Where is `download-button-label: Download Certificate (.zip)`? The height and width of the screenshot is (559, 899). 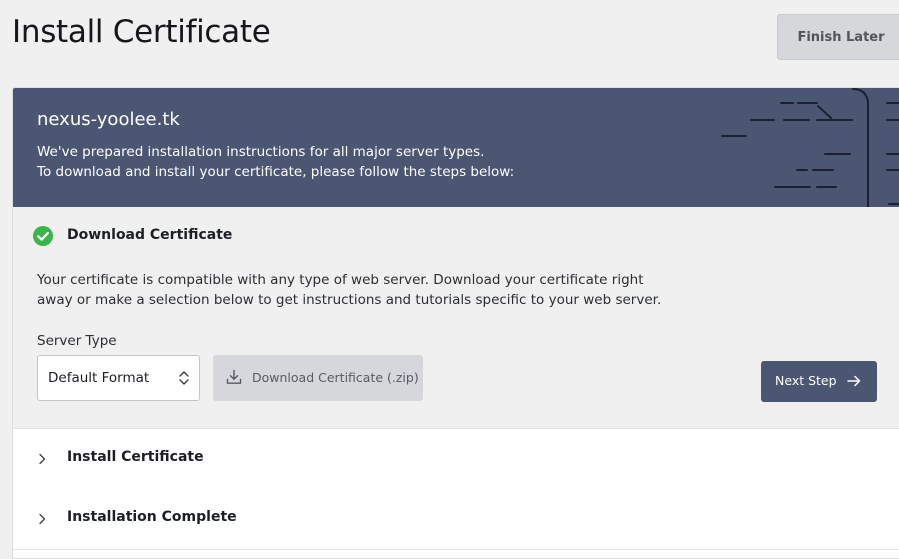 download-button-label: Download Certificate (.zip) is located at coordinates (335, 377).